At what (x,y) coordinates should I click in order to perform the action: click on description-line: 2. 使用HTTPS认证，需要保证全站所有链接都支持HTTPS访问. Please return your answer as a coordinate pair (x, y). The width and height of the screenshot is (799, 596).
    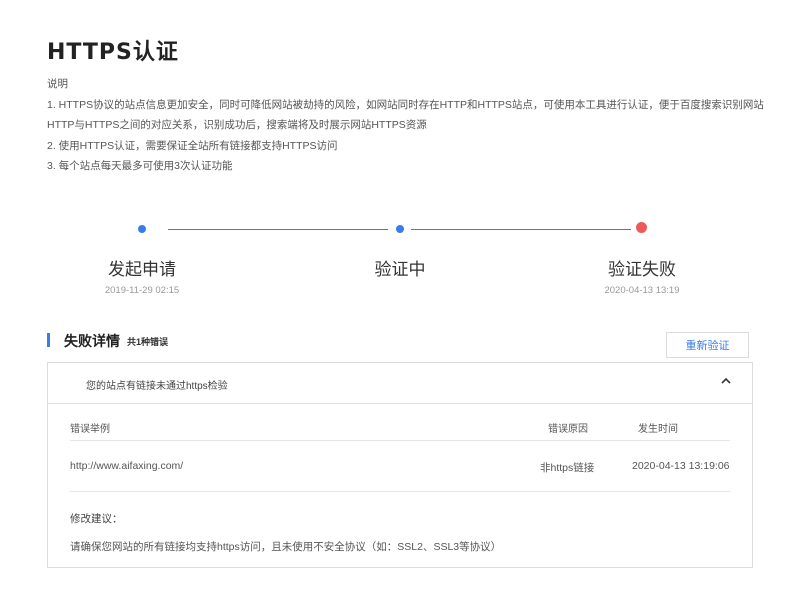
    Looking at the image, I should click on (192, 145).